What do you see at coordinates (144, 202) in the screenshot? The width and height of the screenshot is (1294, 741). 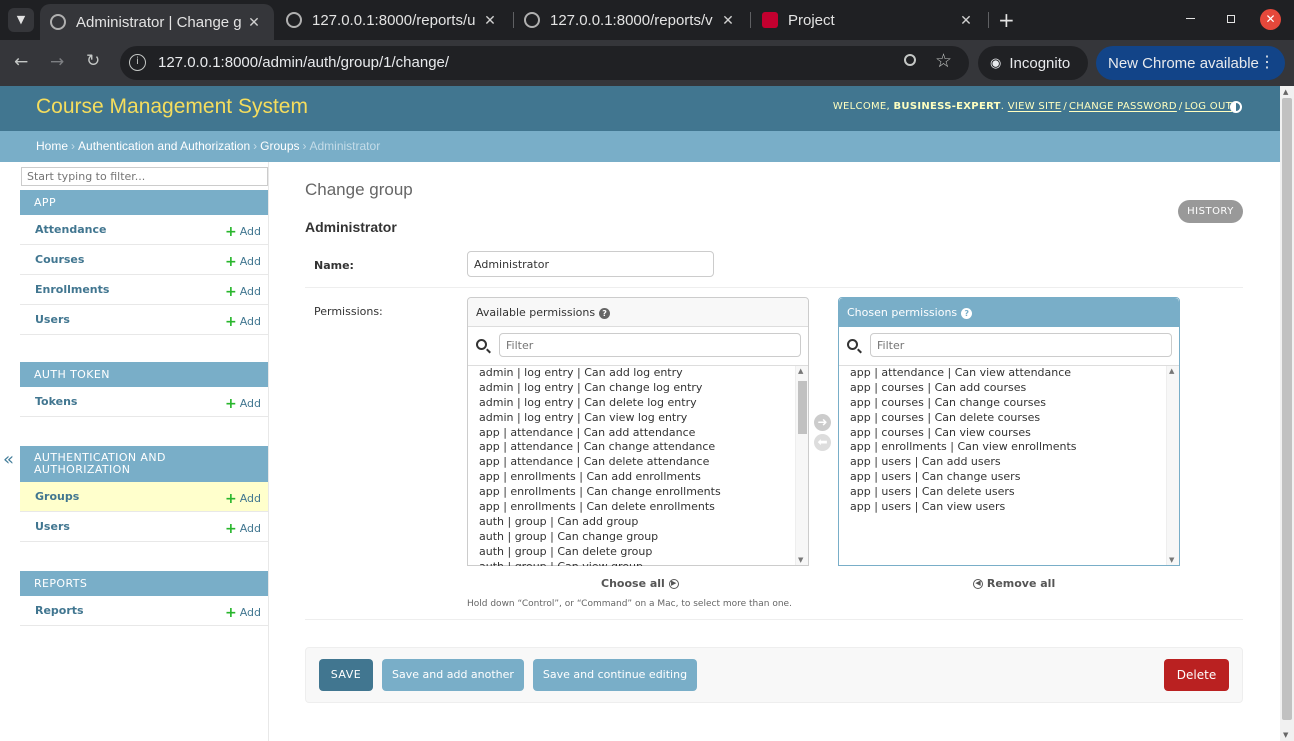 I see `module-caption: App` at bounding box center [144, 202].